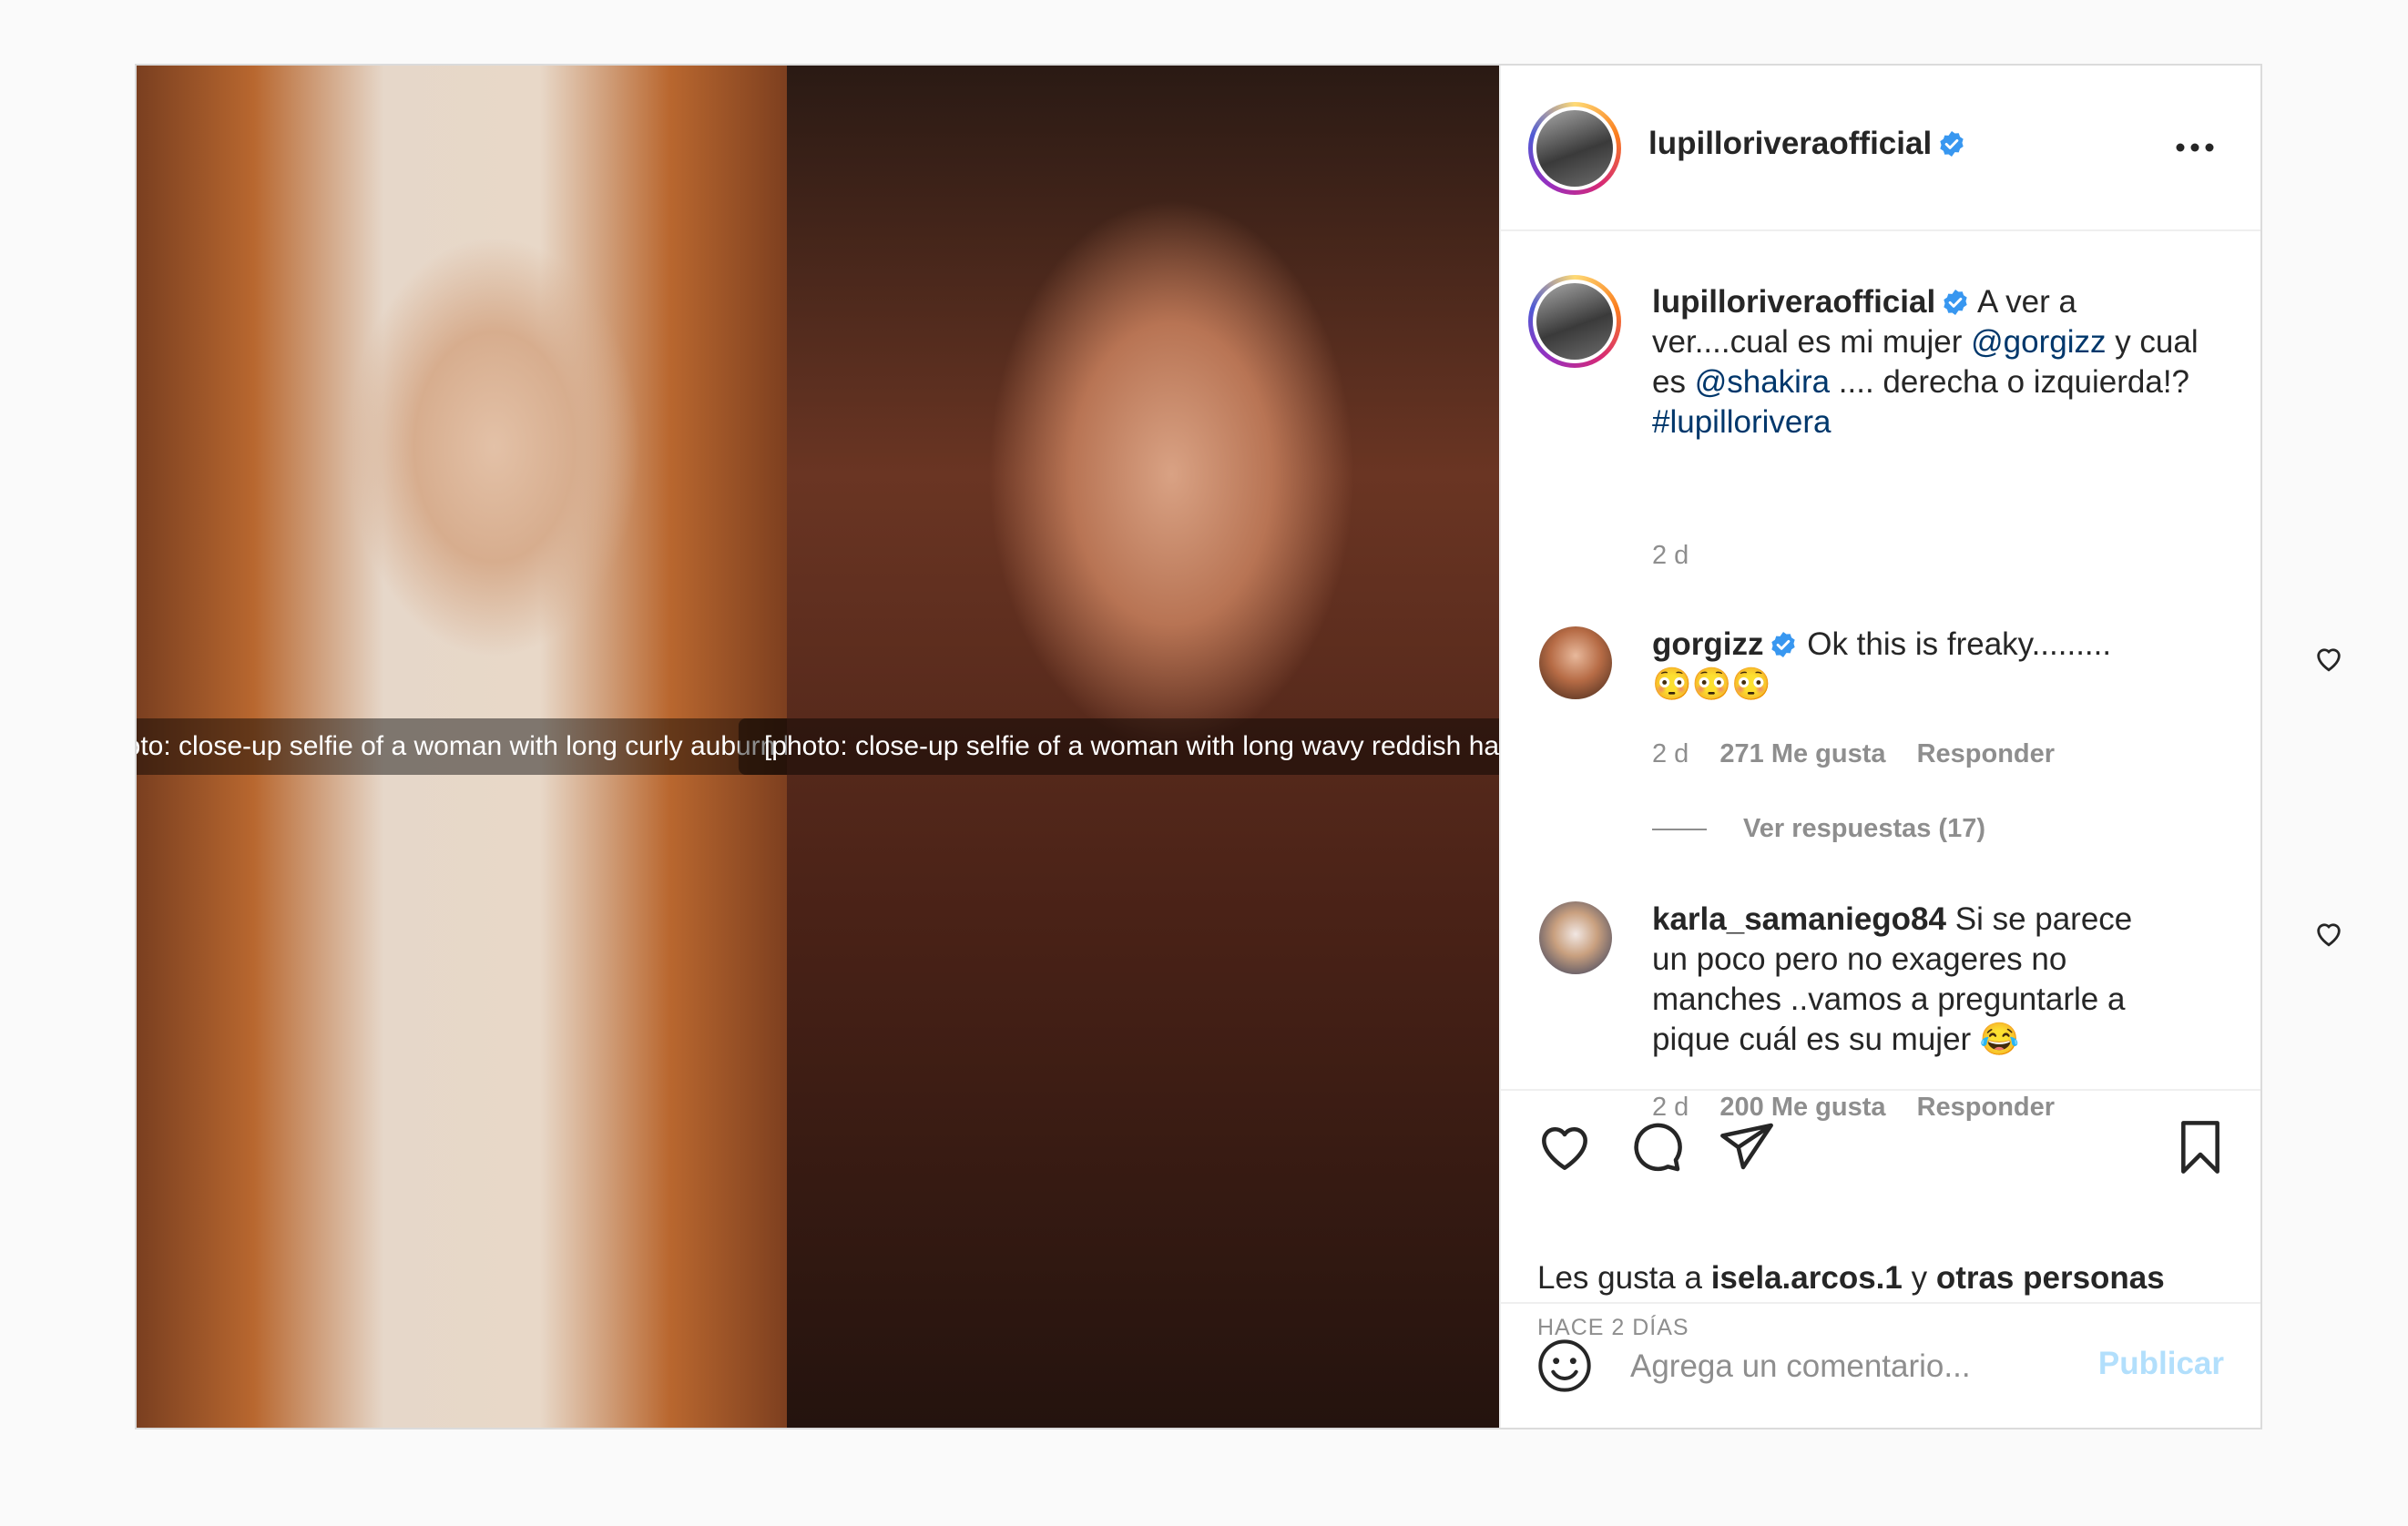  What do you see at coordinates (1670, 753) in the screenshot?
I see `comment-time: 2 d` at bounding box center [1670, 753].